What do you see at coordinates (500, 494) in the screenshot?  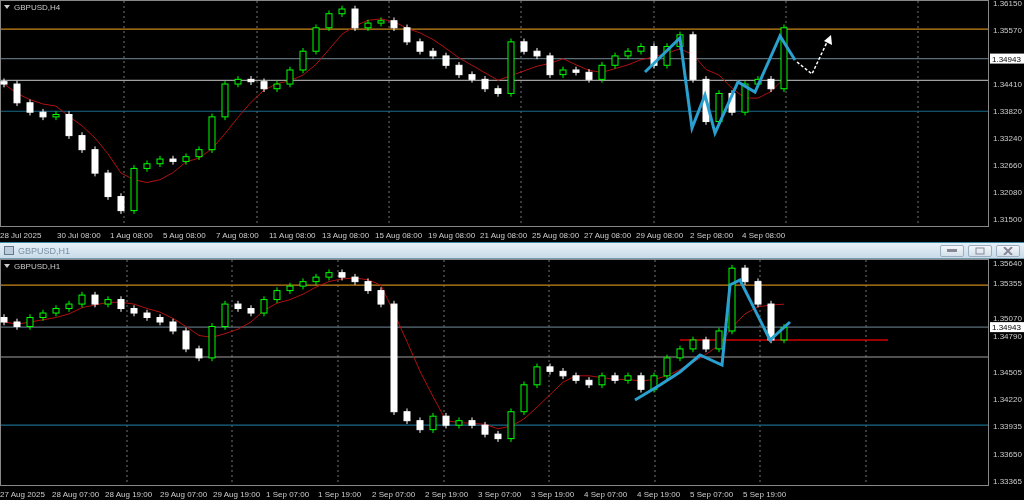 I see `time-axis-label: 3 Sep 07:00` at bounding box center [500, 494].